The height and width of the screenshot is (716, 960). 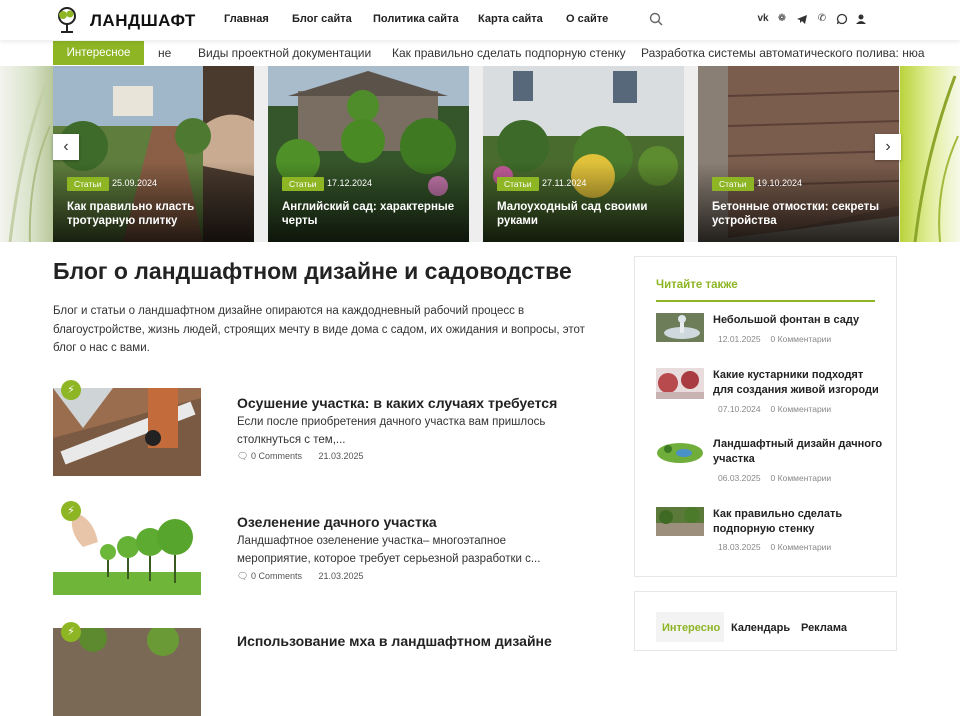 I want to click on nav-policy: Политика сайта, so click(x=416, y=19).